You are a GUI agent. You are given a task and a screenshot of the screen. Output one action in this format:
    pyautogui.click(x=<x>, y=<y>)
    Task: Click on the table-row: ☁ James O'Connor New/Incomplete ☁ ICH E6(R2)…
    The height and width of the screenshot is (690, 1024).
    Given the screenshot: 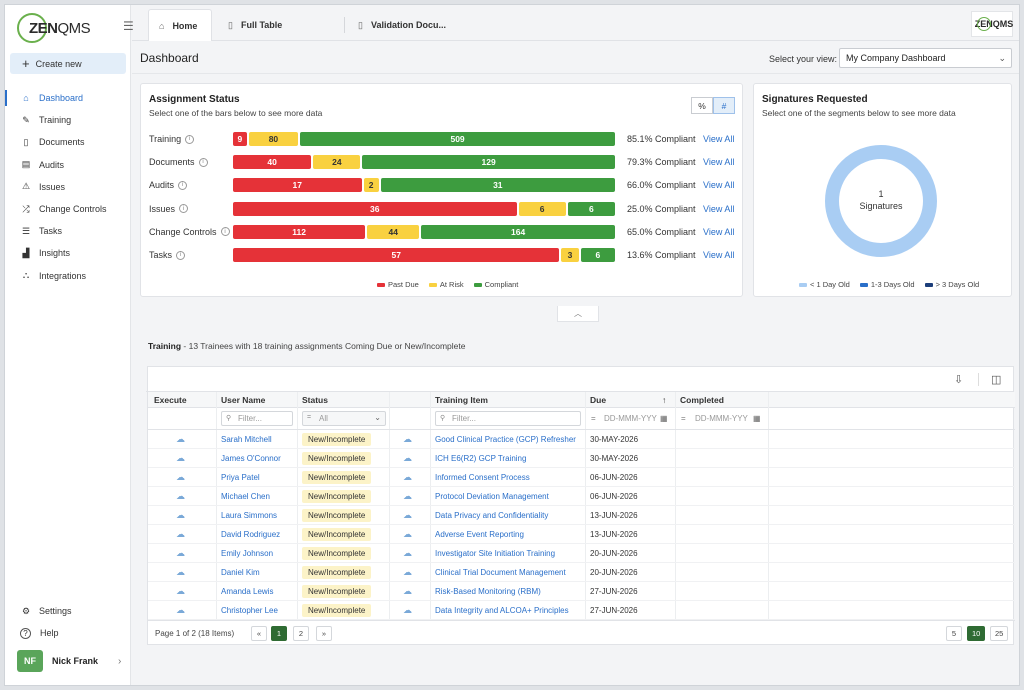 What is the action you would take?
    pyautogui.click(x=581, y=458)
    